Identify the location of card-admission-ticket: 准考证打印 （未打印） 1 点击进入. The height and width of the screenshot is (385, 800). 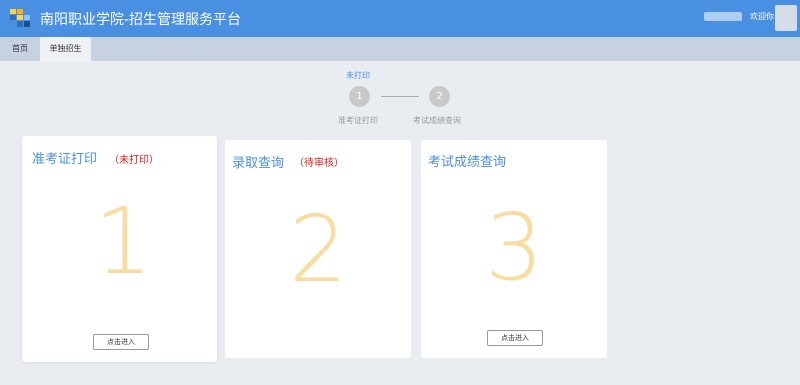
(119, 249).